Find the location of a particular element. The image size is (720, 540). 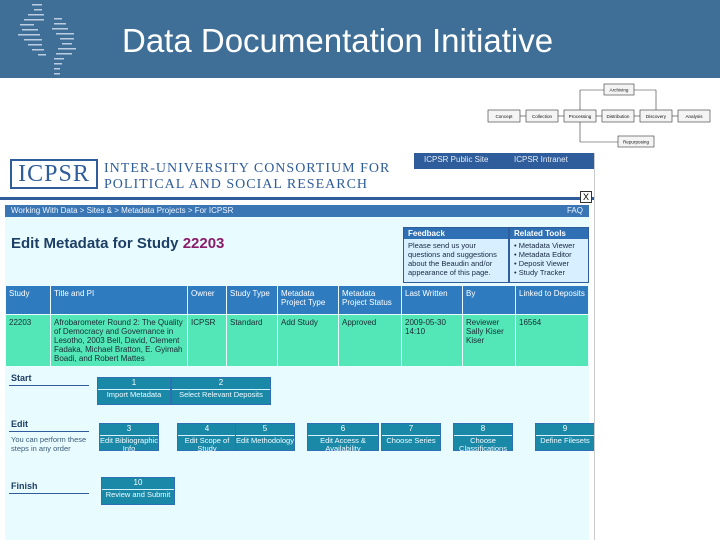

step-review-submit: 10 Review and Submit is located at coordinates (138, 491).